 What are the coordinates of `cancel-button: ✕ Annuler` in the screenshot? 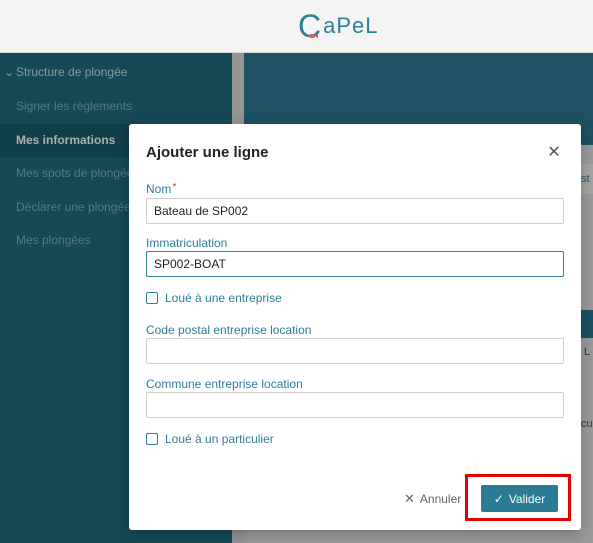 It's located at (432, 499).